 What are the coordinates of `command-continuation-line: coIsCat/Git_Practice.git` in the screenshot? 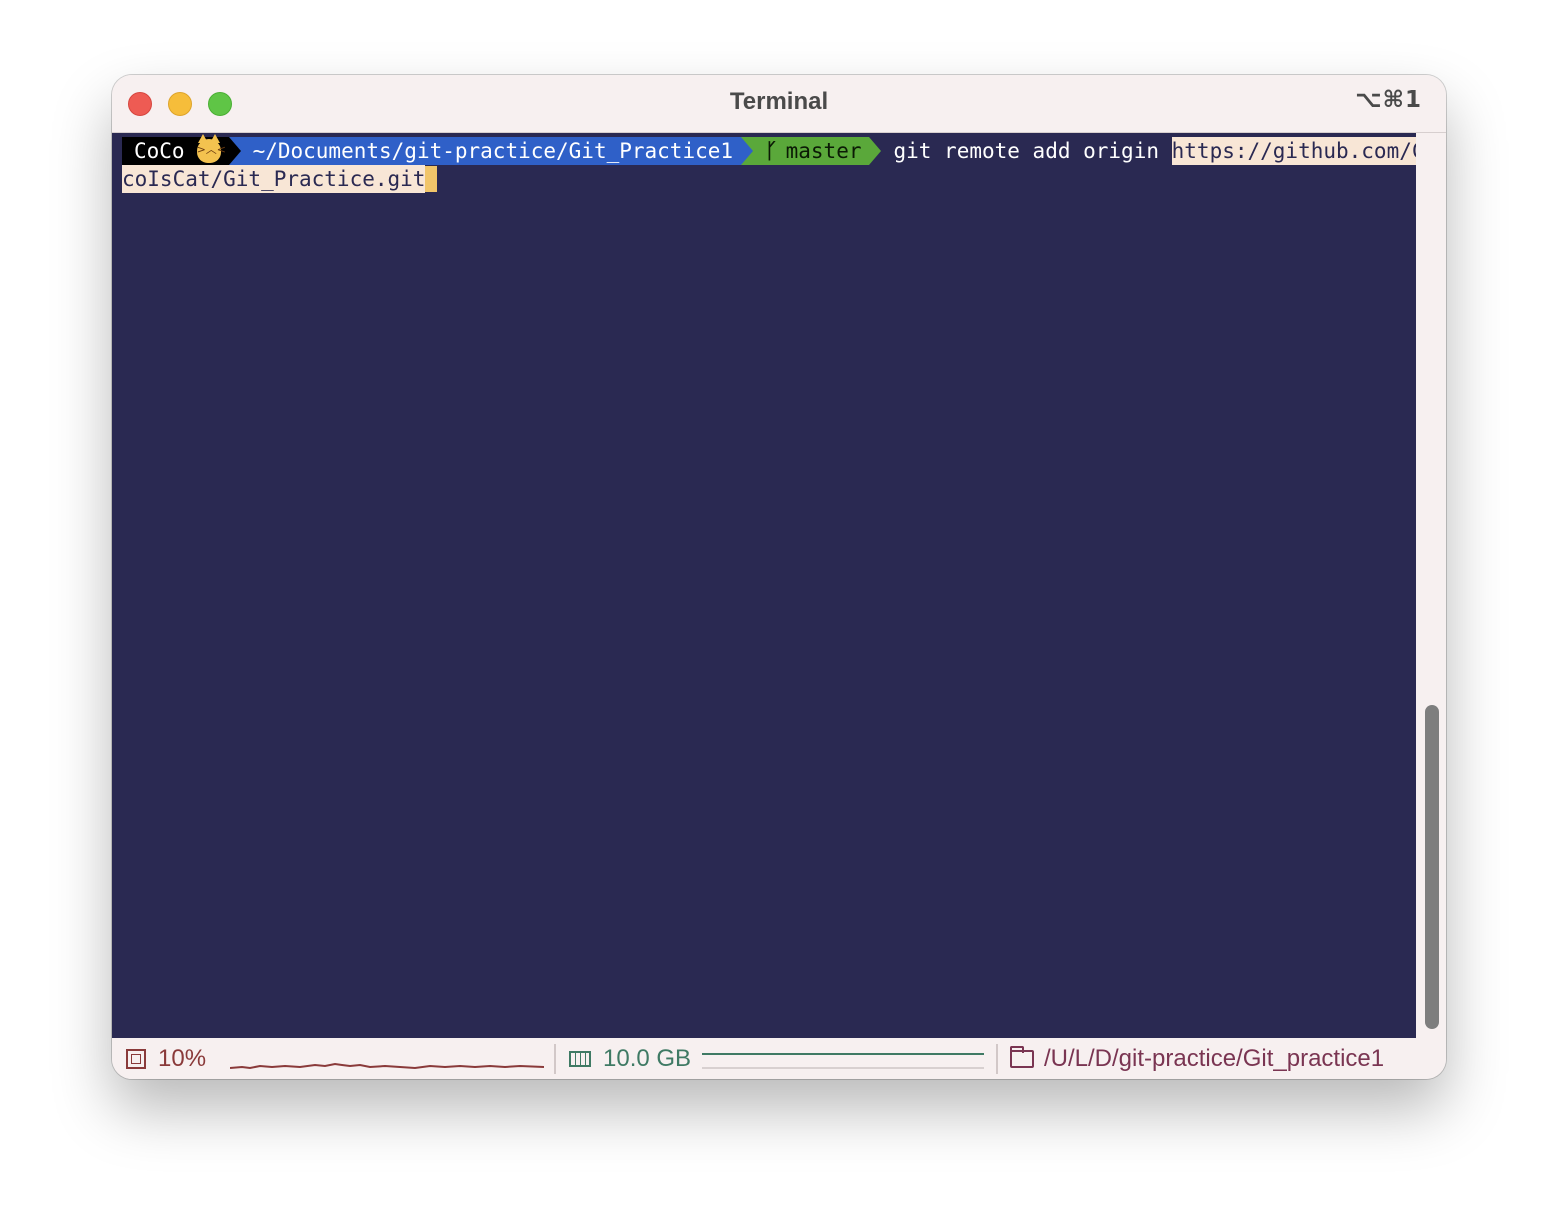 It's located at (764, 179).